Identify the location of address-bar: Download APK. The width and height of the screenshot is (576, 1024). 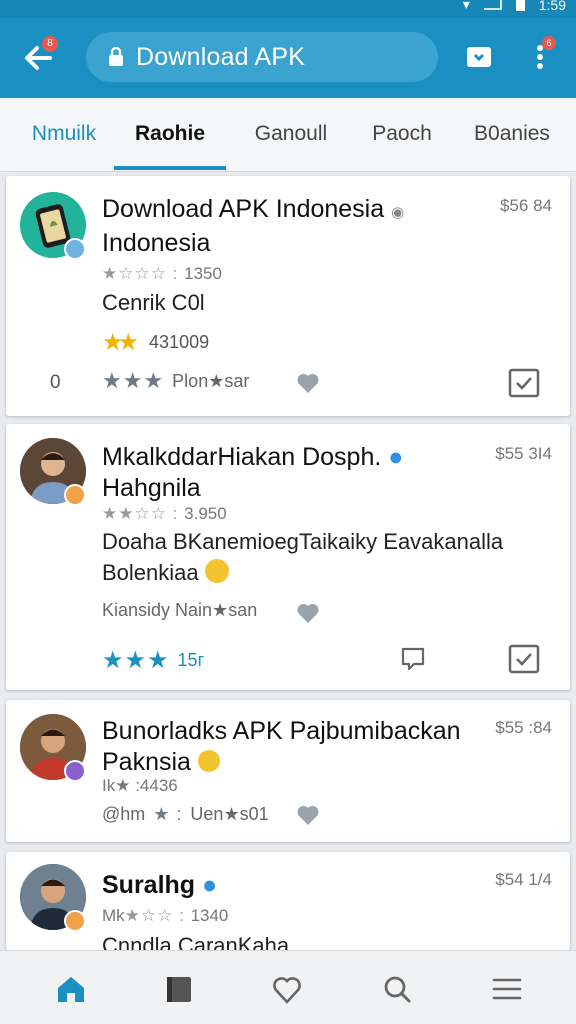
(262, 57).